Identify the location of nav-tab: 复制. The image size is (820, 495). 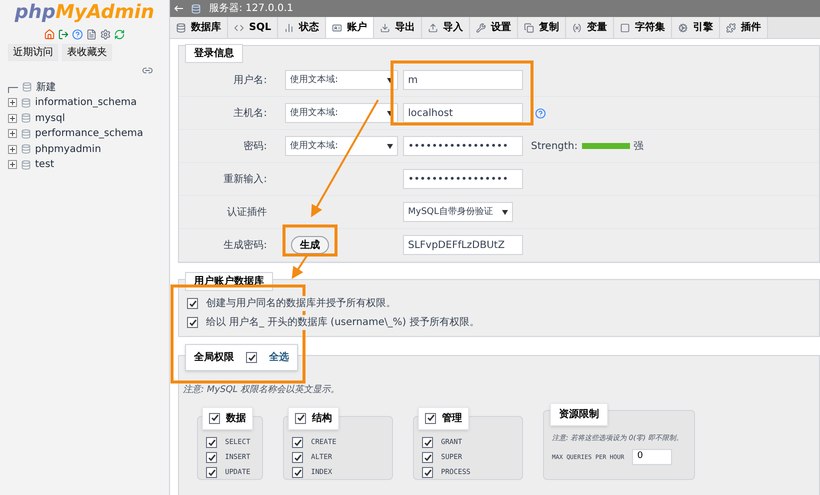
(542, 27).